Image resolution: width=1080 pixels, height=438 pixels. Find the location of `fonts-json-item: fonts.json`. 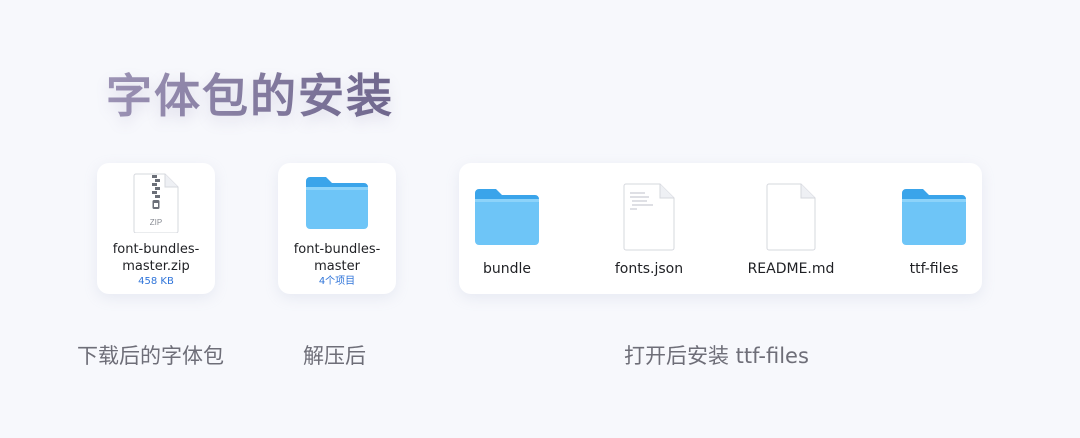

fonts-json-item: fonts.json is located at coordinates (649, 230).